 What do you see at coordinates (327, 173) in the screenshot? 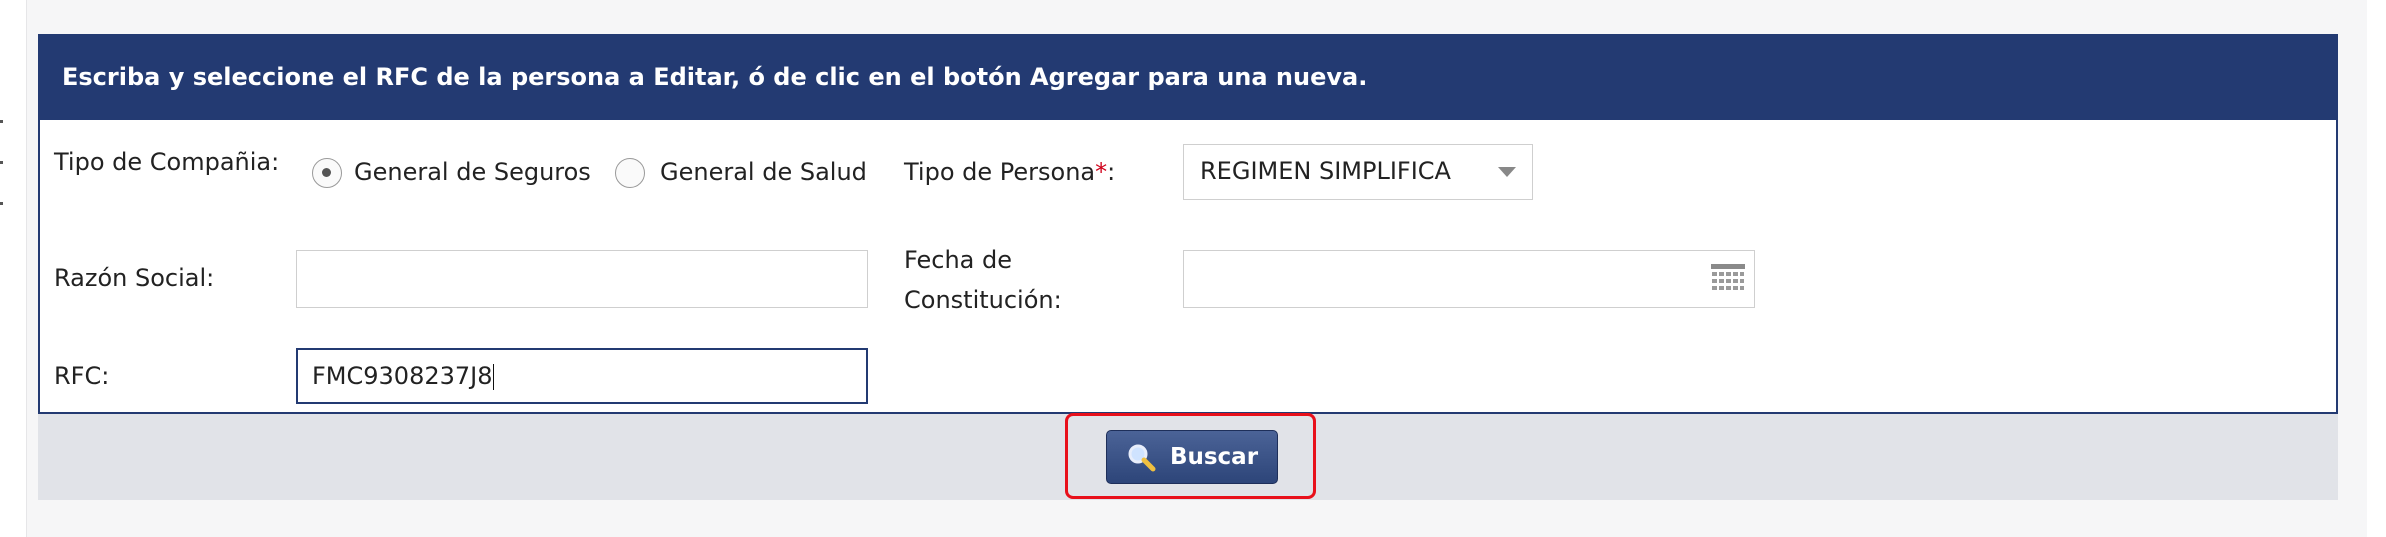
I see `radio-general-seguros` at bounding box center [327, 173].